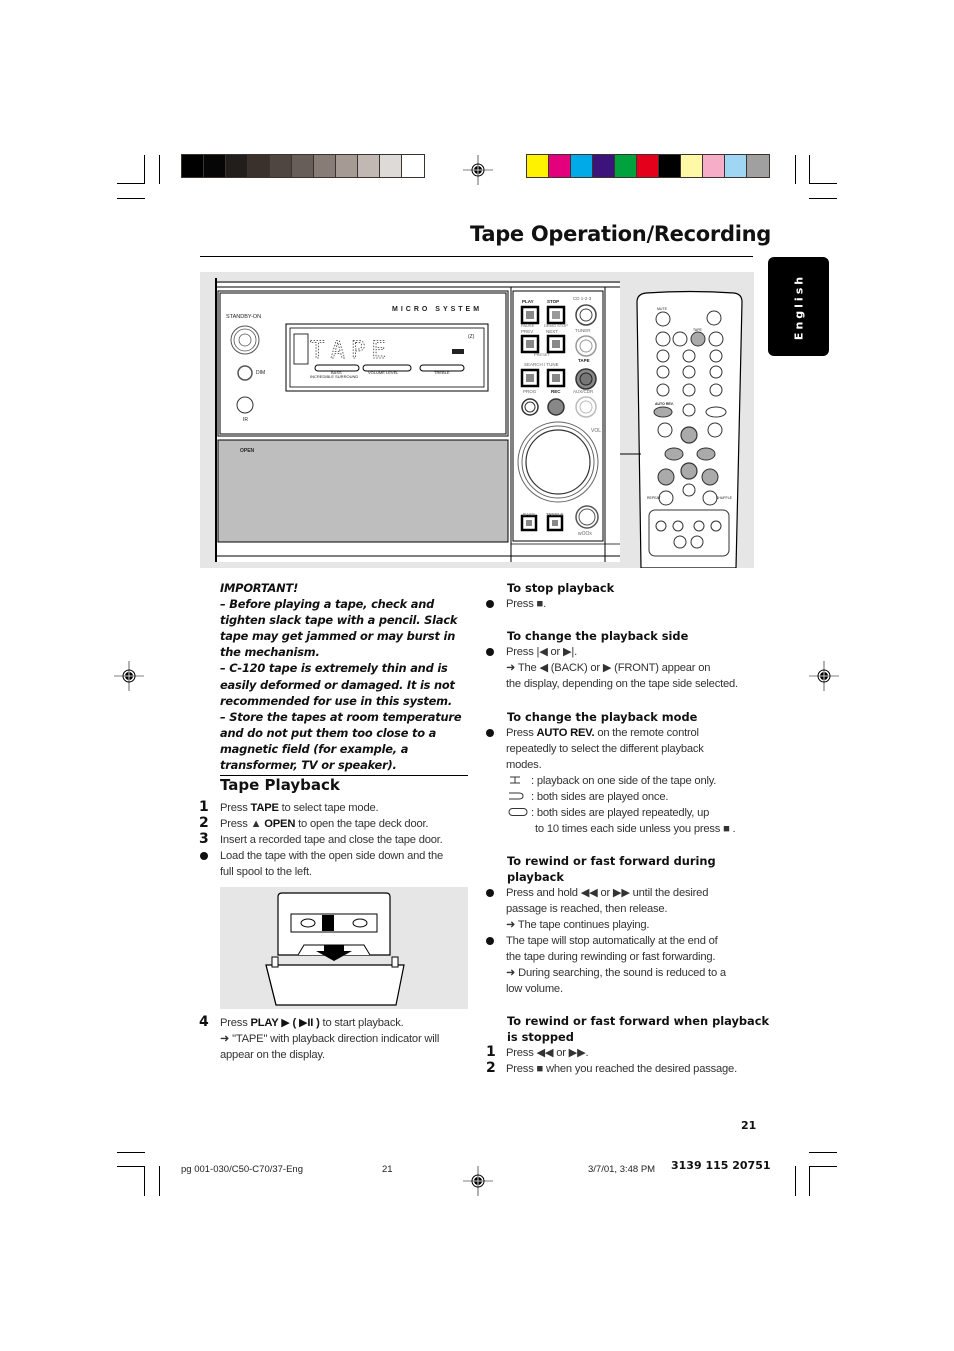  I want to click on document-code: 3139 115 20751, so click(721, 1165).